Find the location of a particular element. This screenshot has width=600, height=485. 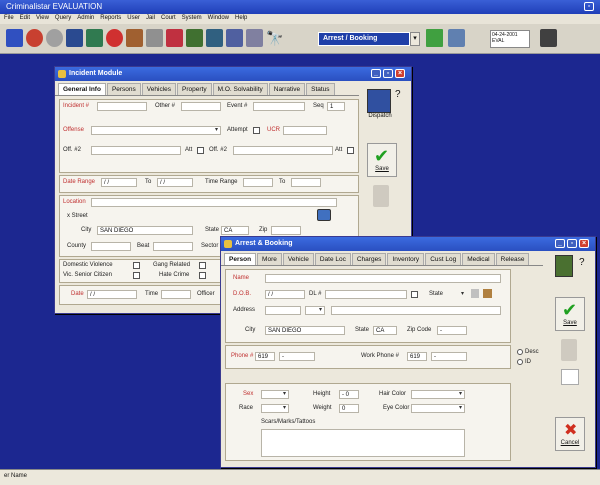

tab-person: Person is located at coordinates (240, 259).